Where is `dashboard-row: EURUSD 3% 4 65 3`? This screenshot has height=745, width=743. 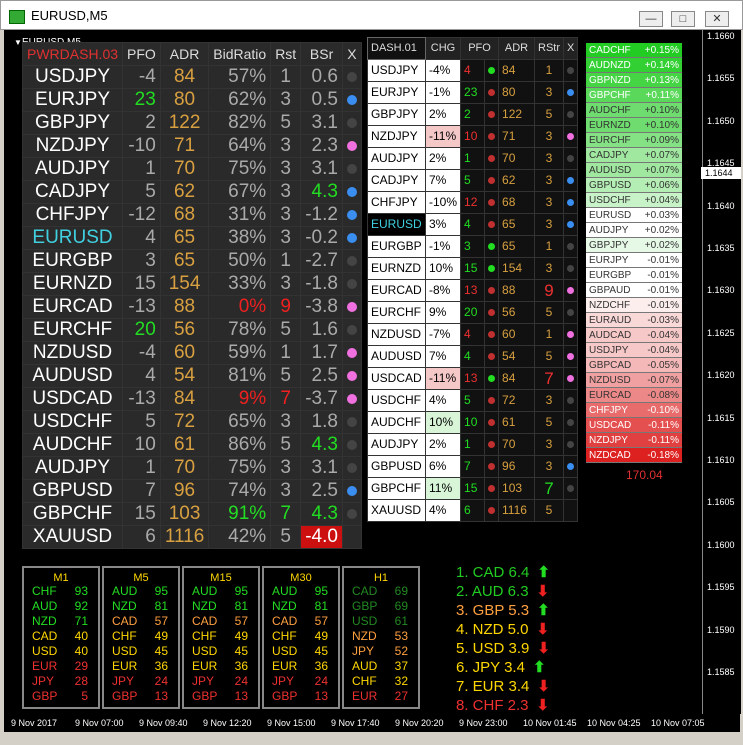
dashboard-row: EURUSD 3% 4 65 3 is located at coordinates (473, 224).